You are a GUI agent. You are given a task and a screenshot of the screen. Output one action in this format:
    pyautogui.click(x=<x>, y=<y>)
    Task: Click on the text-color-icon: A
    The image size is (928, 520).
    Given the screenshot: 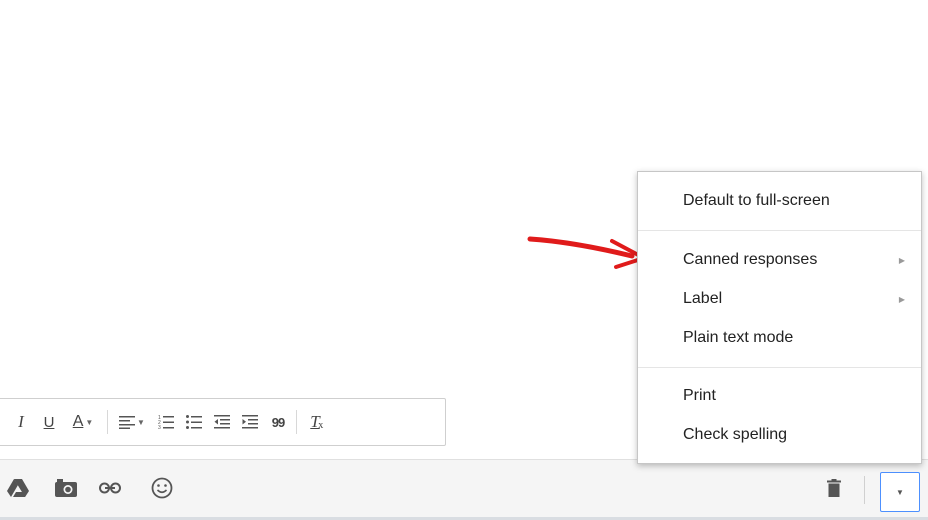 What is the action you would take?
    pyautogui.click(x=78, y=421)
    